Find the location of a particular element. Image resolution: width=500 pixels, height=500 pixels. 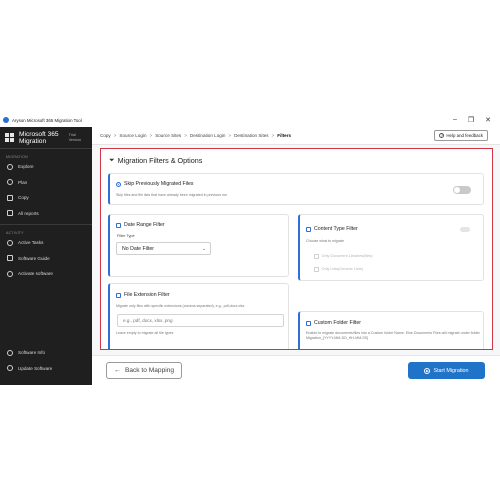

option-label: Only Lists(Generic Lists) is located at coordinates (342, 269).